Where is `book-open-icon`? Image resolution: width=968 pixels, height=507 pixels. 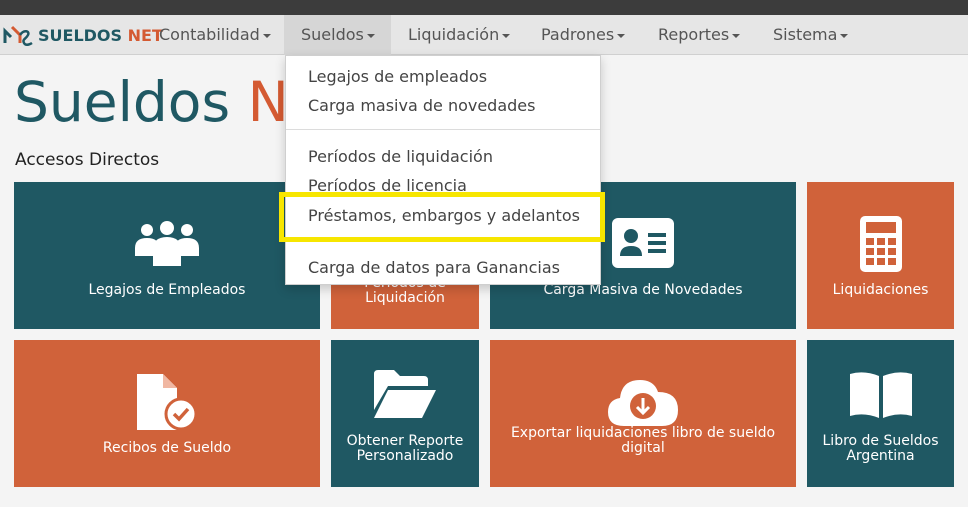
book-open-icon is located at coordinates (880, 395).